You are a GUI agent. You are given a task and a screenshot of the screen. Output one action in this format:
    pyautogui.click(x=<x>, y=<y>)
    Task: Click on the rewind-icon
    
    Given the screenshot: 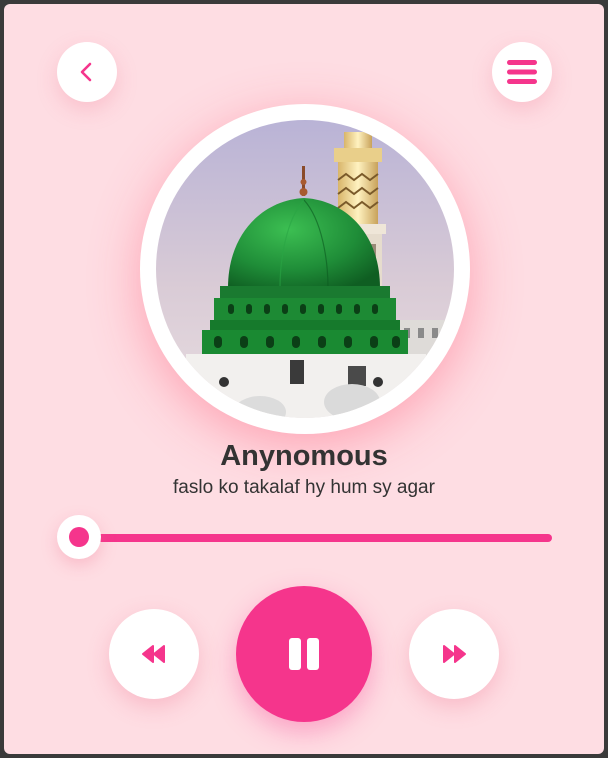 What is the action you would take?
    pyautogui.click(x=153, y=654)
    